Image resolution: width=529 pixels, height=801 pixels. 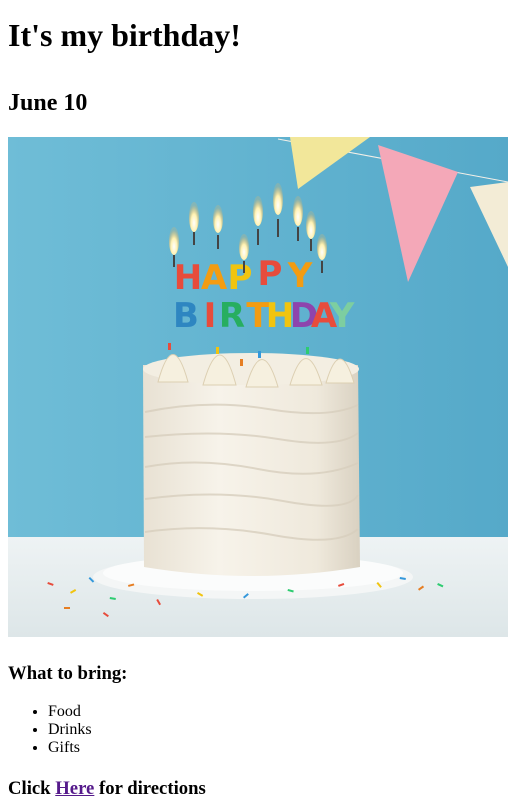 I want to click on bring-list: Food Drinks Gifts, so click(x=264, y=730).